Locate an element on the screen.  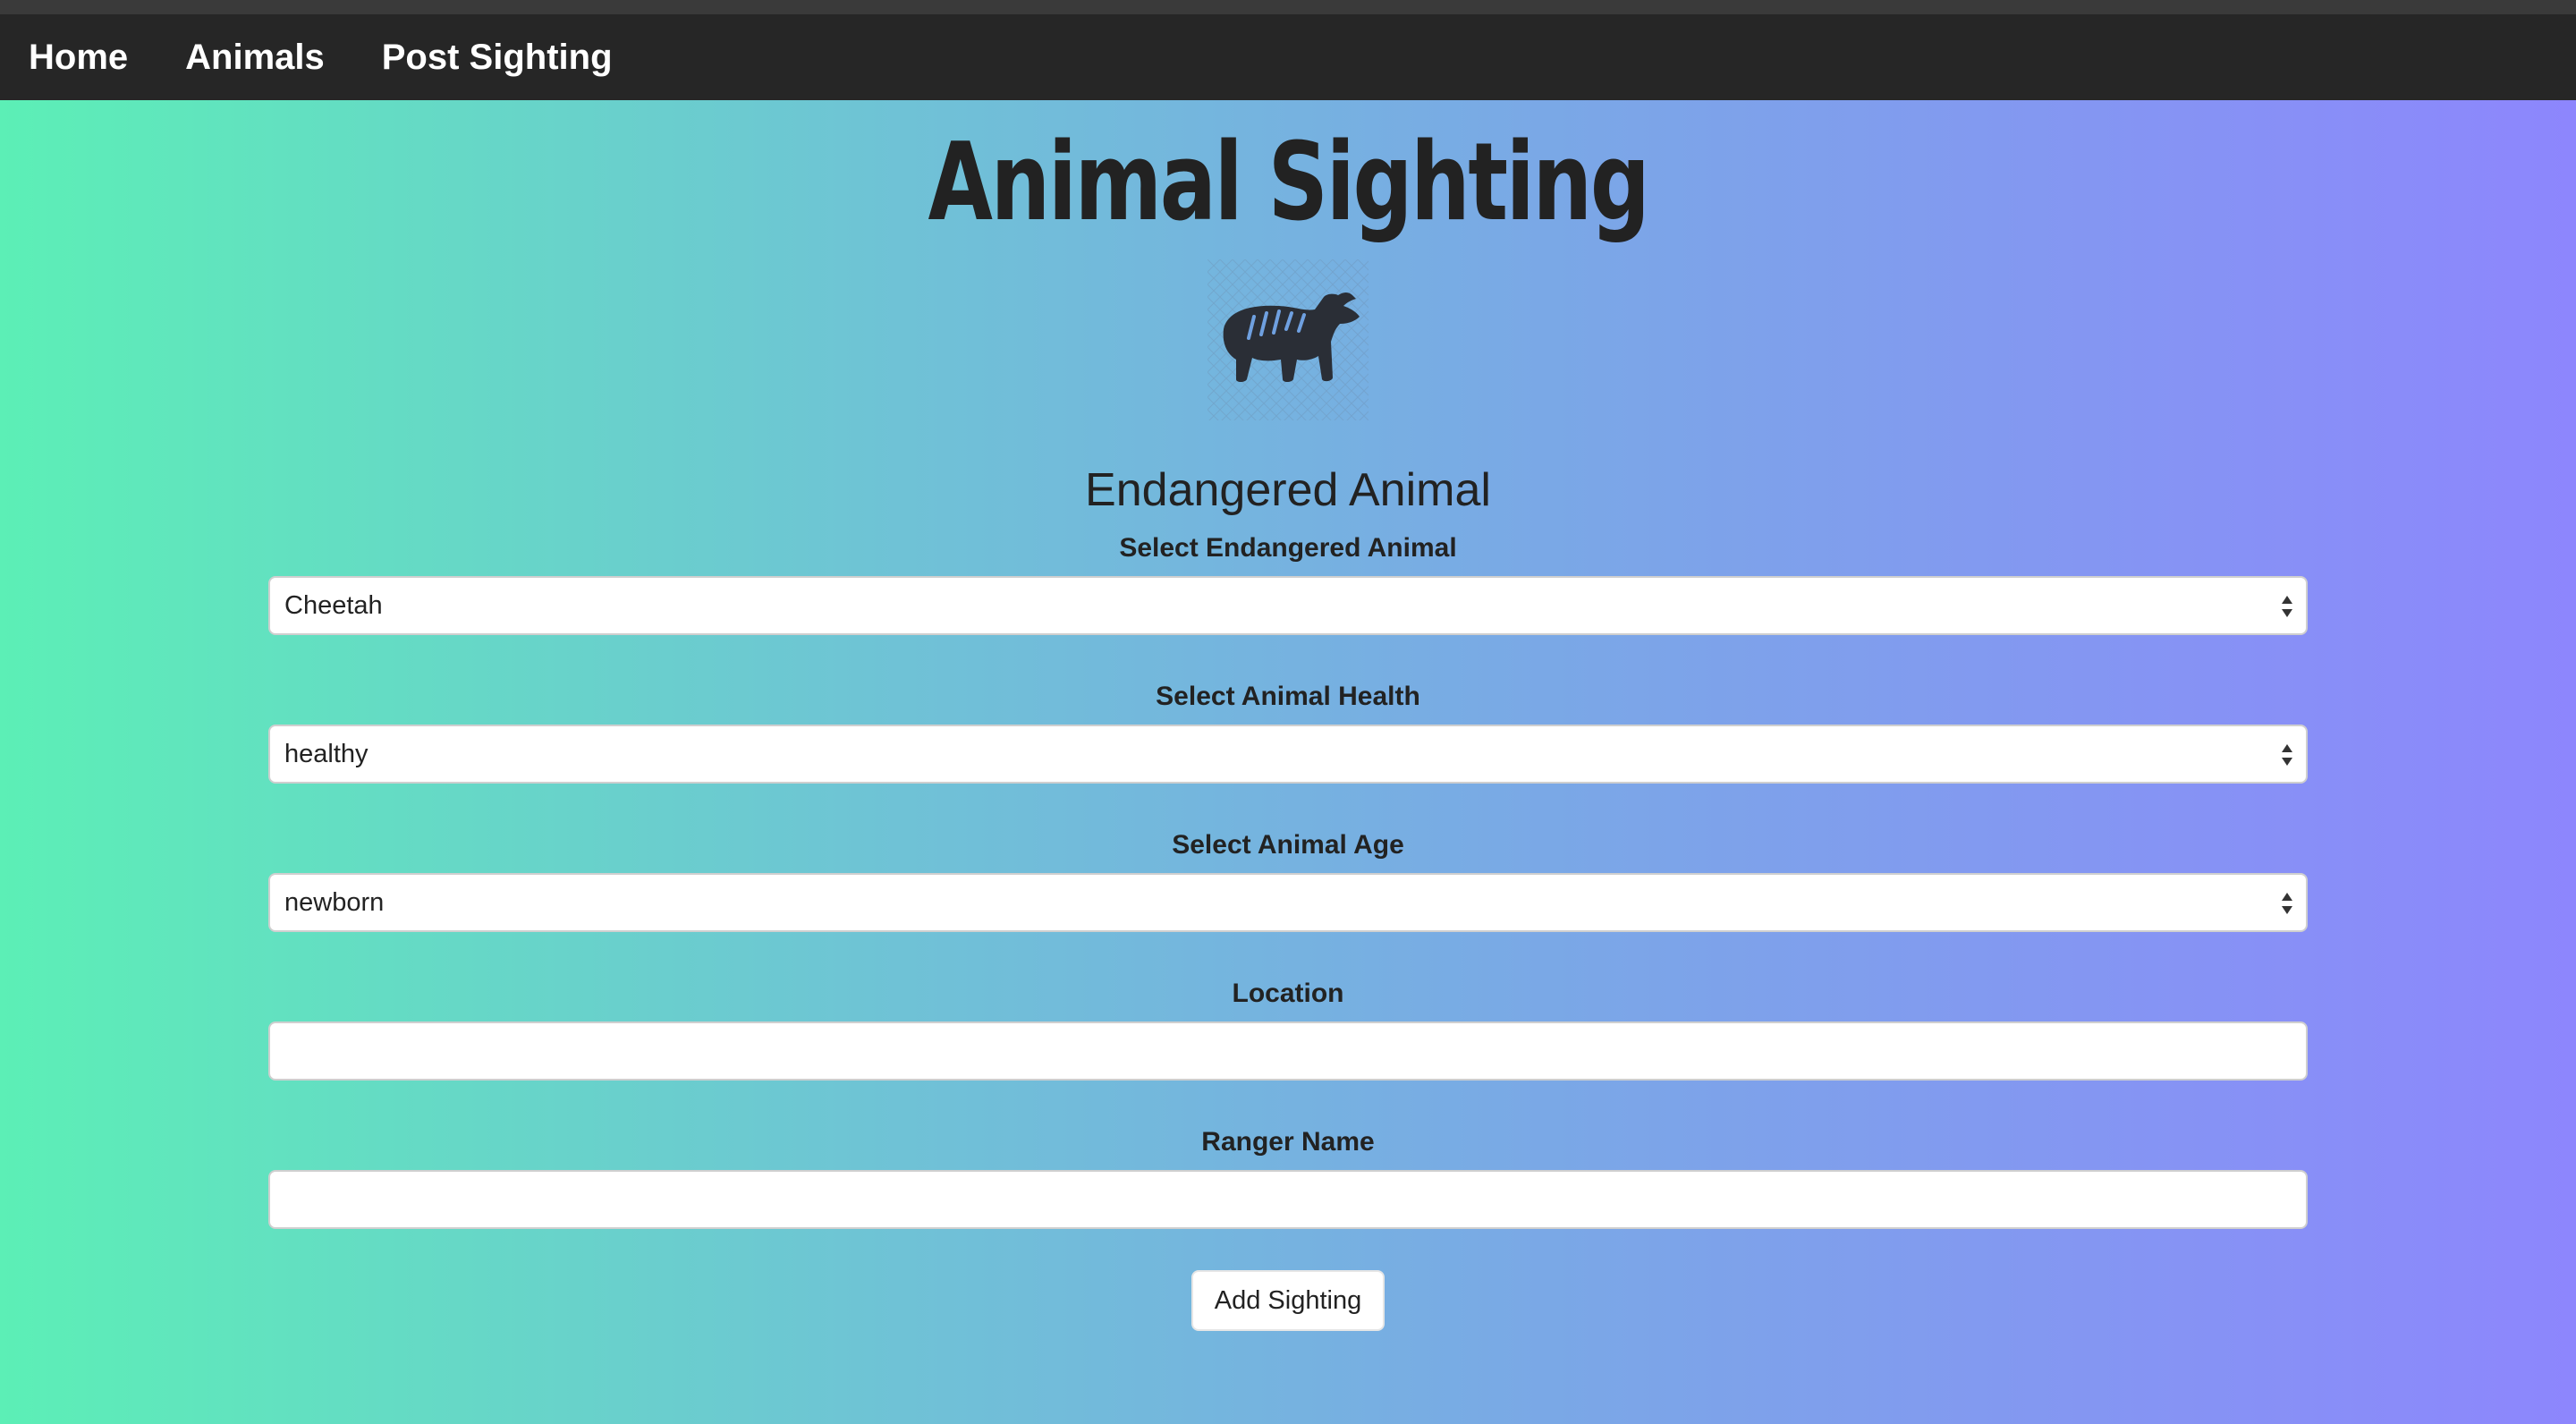
window-top-strip is located at coordinates (1288, 7).